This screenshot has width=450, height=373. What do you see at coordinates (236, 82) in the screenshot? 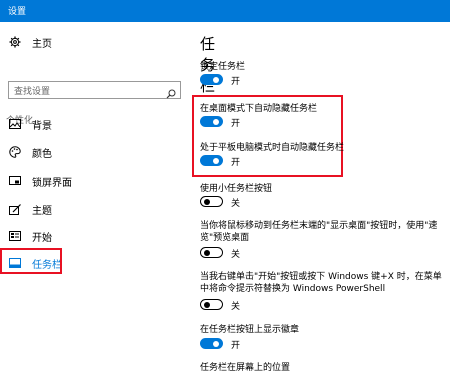
I see `lock-taskbar-state: 开` at bounding box center [236, 82].